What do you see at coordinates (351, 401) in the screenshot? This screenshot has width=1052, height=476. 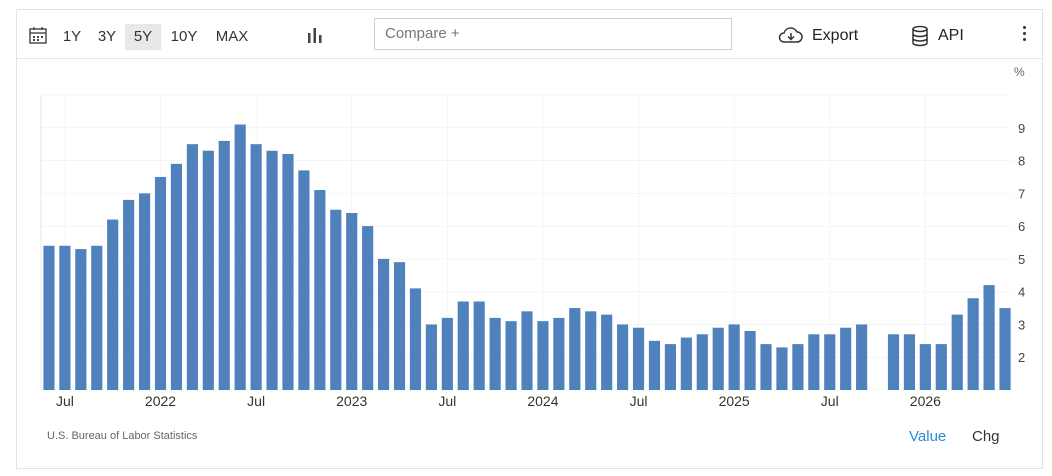 I see `x-tick-label: 2023` at bounding box center [351, 401].